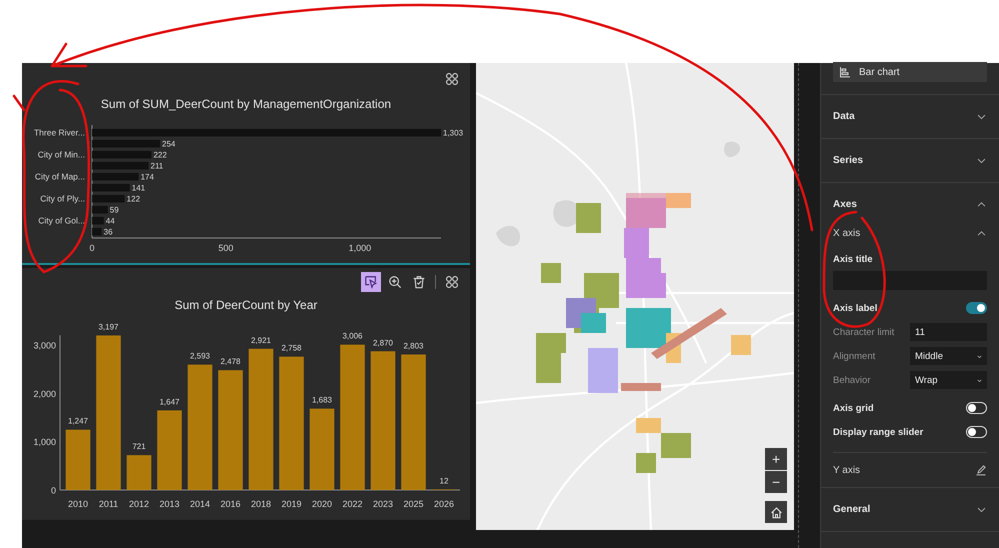  What do you see at coordinates (147, 177) in the screenshot?
I see `data-label: 174` at bounding box center [147, 177].